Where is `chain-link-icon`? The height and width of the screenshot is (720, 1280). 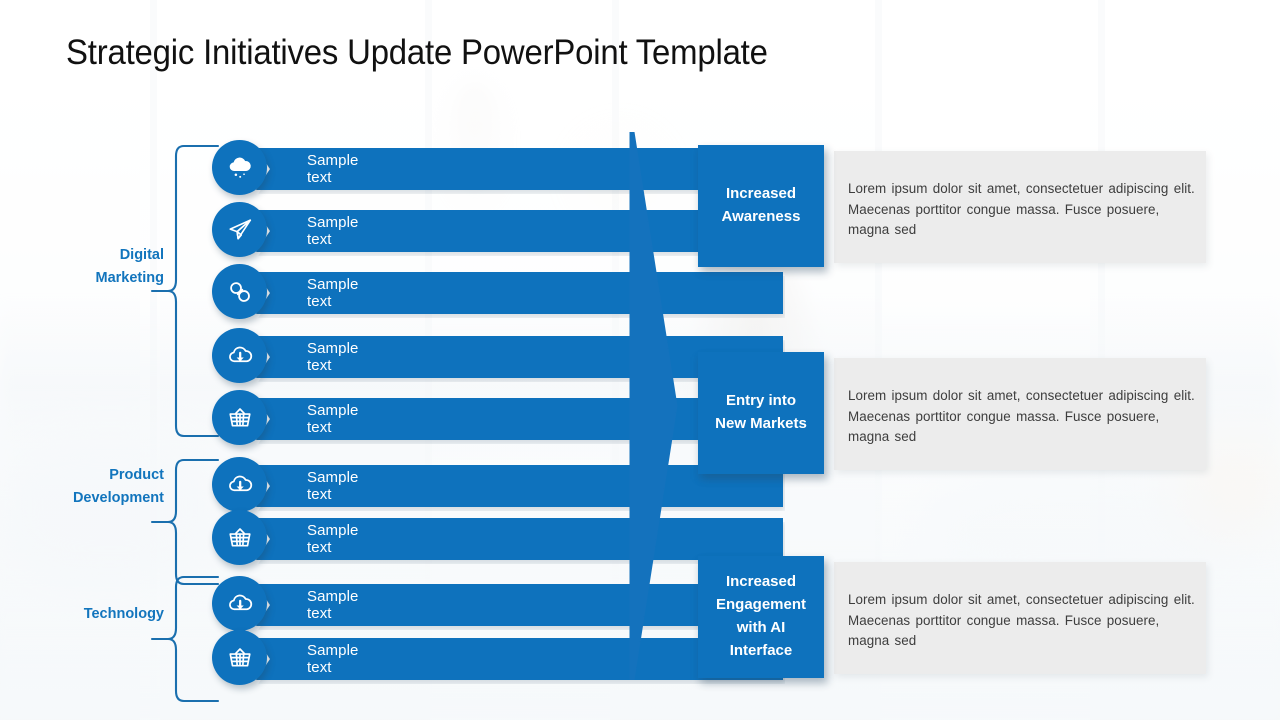
chain-link-icon is located at coordinates (240, 292).